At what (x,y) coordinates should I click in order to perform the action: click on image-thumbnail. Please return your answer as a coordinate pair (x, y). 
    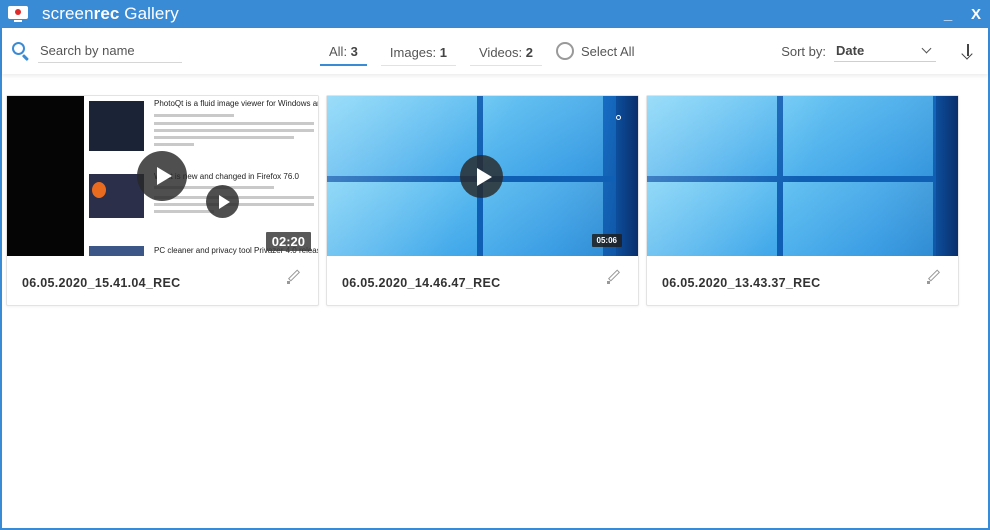
    Looking at the image, I should click on (802, 176).